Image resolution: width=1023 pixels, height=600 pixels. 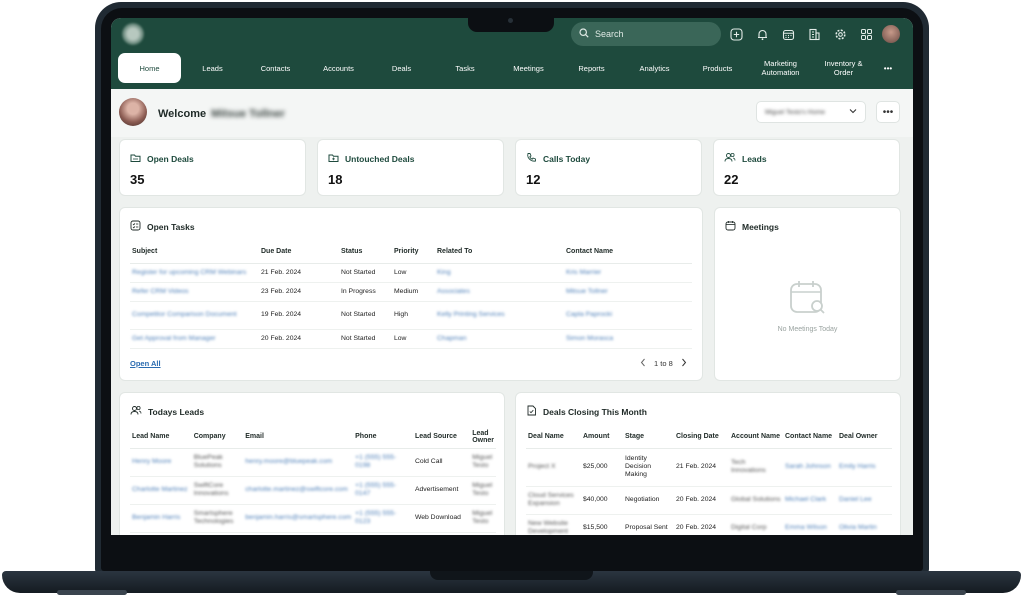 I want to click on task-subject-link: Register for upcoming CRM Webinars, so click(x=189, y=272).